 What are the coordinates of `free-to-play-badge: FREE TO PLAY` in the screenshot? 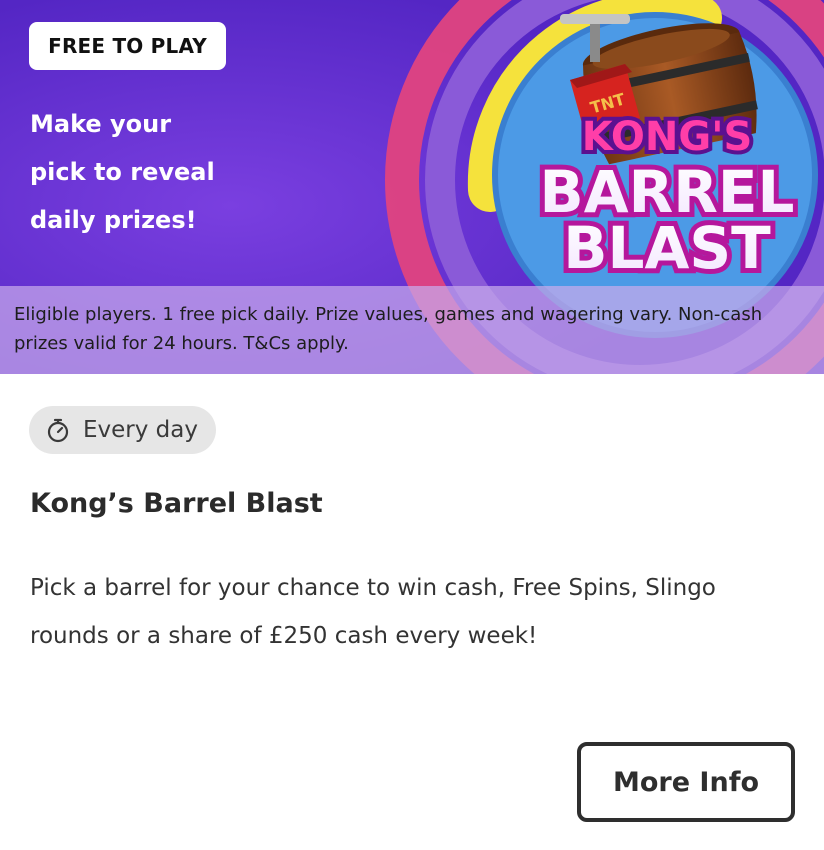 It's located at (127, 46).